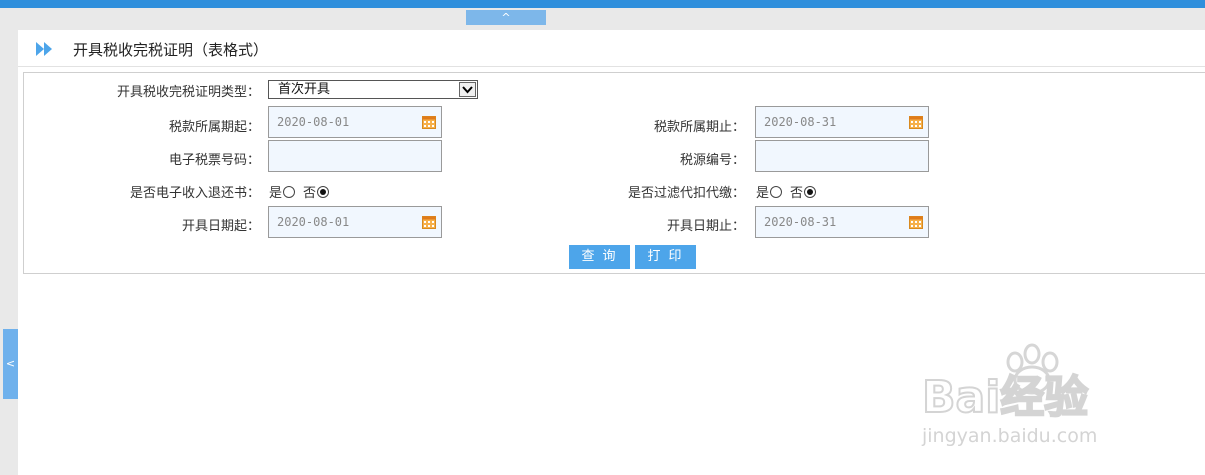 This screenshot has height=475, width=1205. I want to click on certificate-type-select: 首次开具, so click(373, 89).